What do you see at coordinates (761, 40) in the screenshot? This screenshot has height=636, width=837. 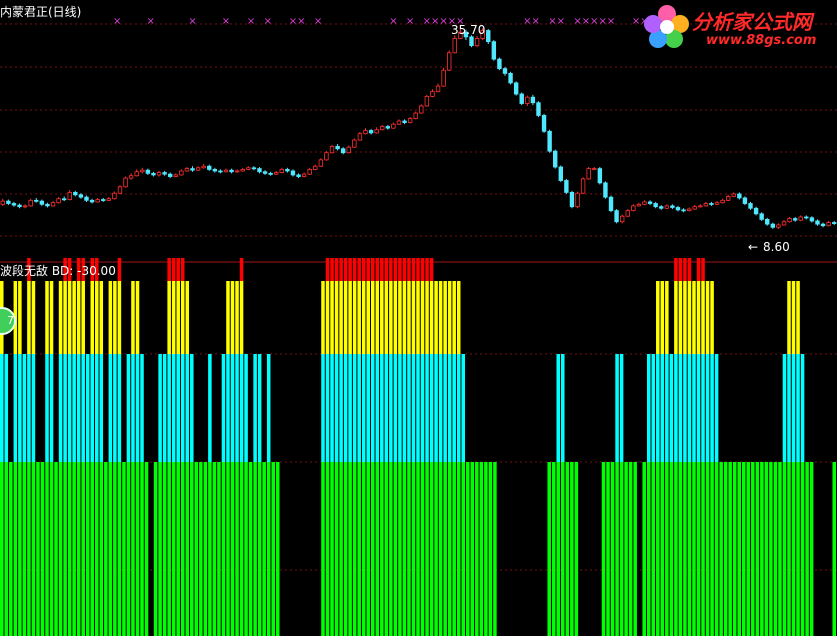 I see `logo-url: www.88gs.com` at bounding box center [761, 40].